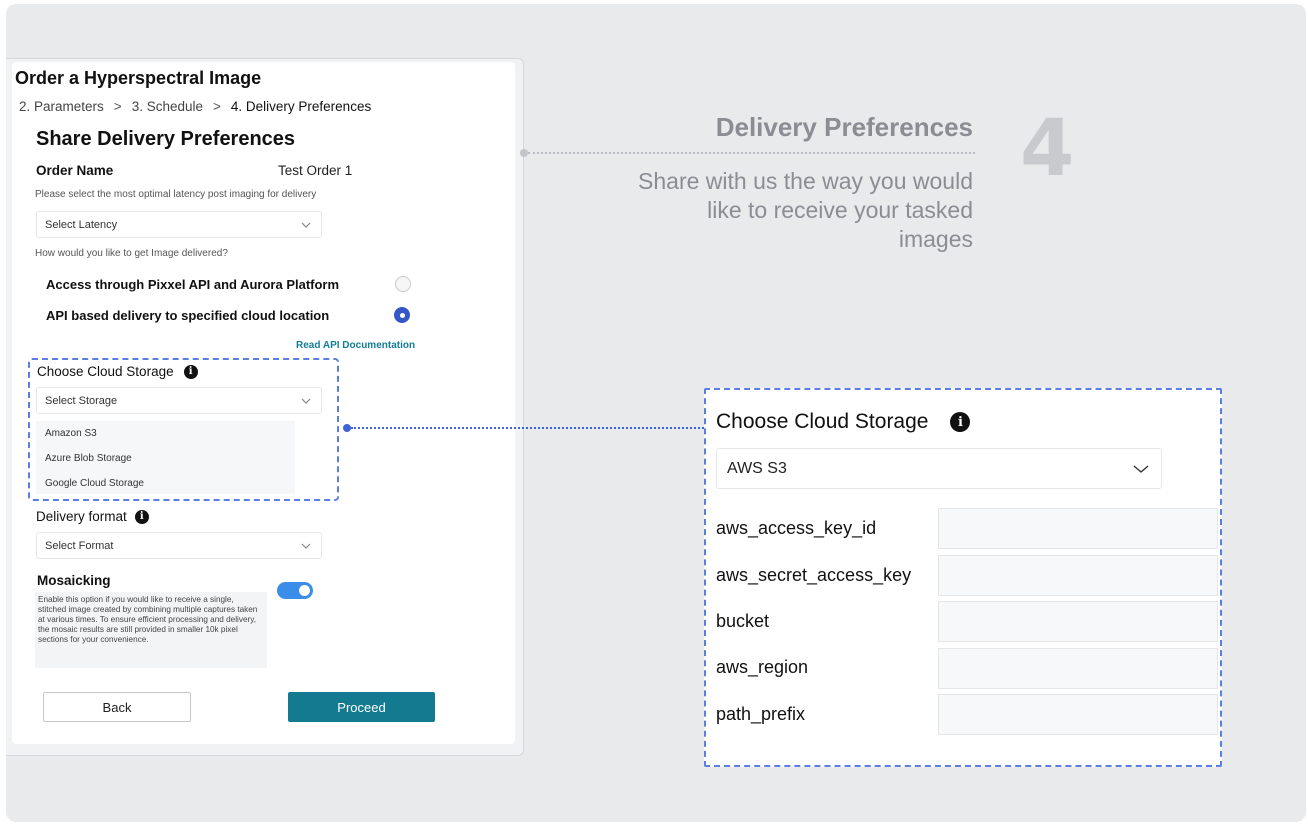  Describe the element at coordinates (88, 458) in the screenshot. I see `storage-option-azure-blob: Azure Blob Storage` at that location.